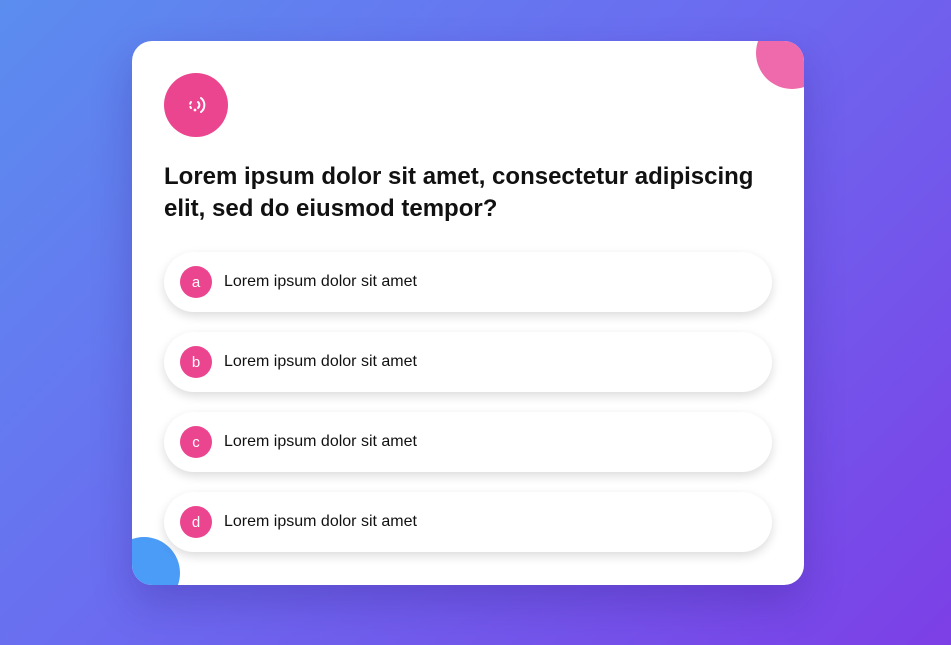 The image size is (951, 645). What do you see at coordinates (196, 522) in the screenshot?
I see `option-letter-badge: d` at bounding box center [196, 522].